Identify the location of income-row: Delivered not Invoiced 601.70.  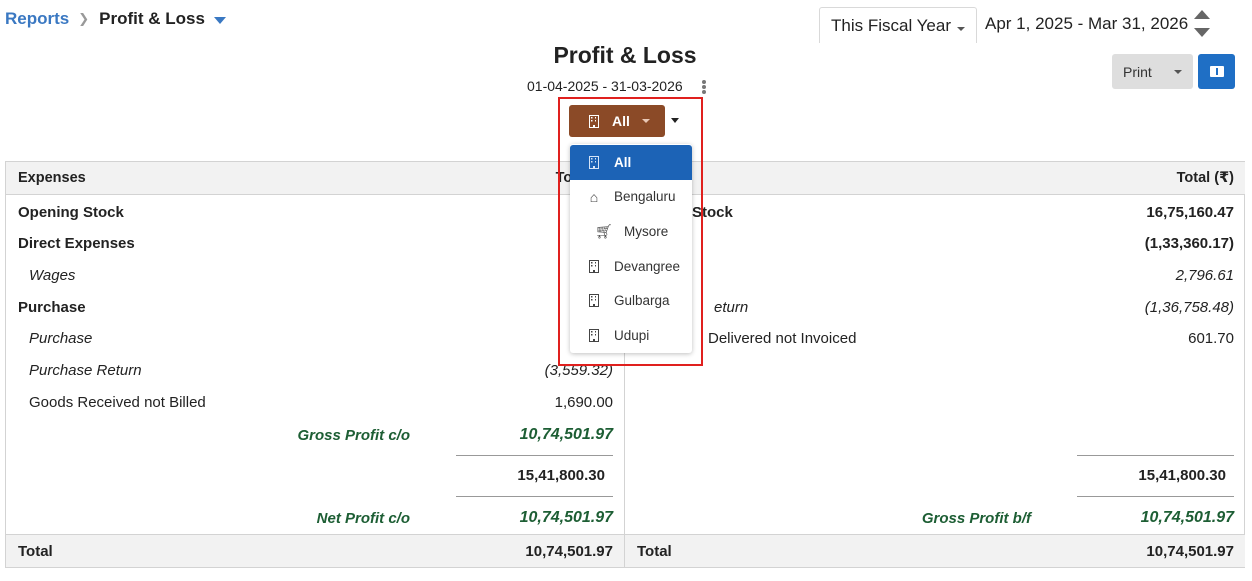
(935, 339).